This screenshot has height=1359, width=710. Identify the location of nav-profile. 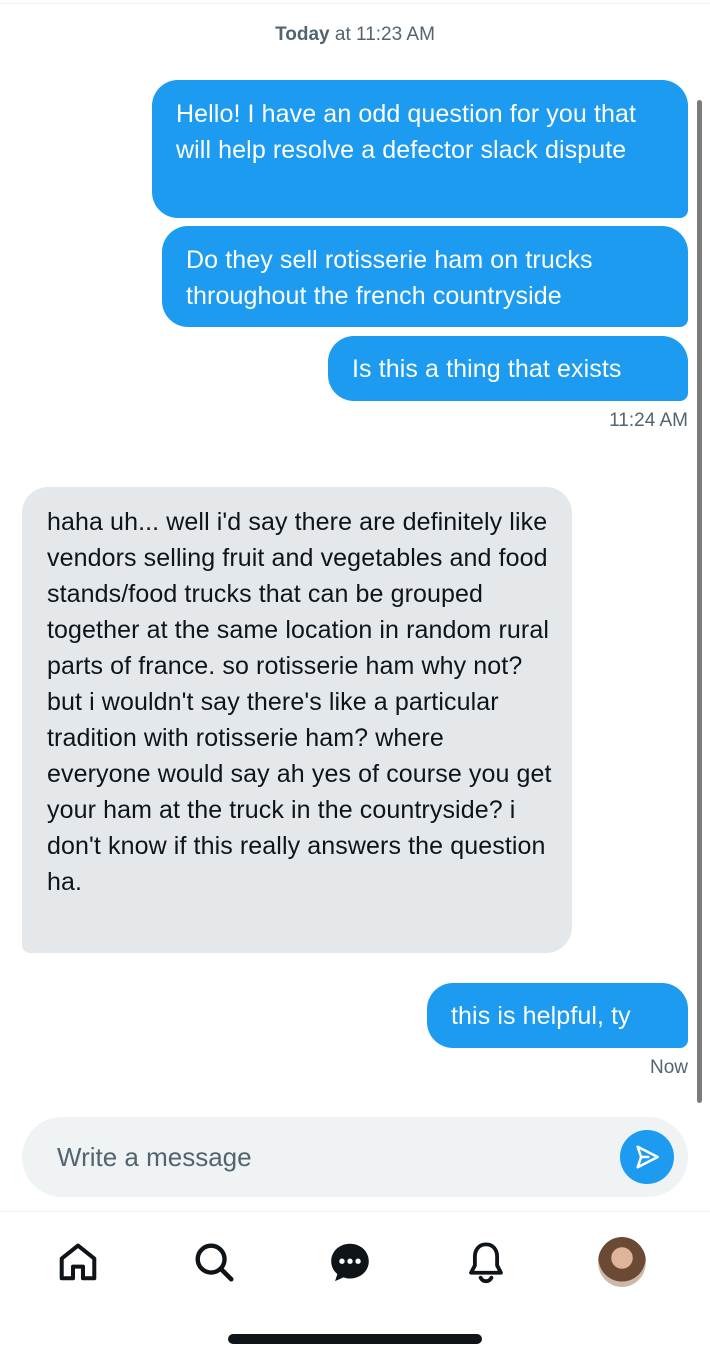
(622, 1262).